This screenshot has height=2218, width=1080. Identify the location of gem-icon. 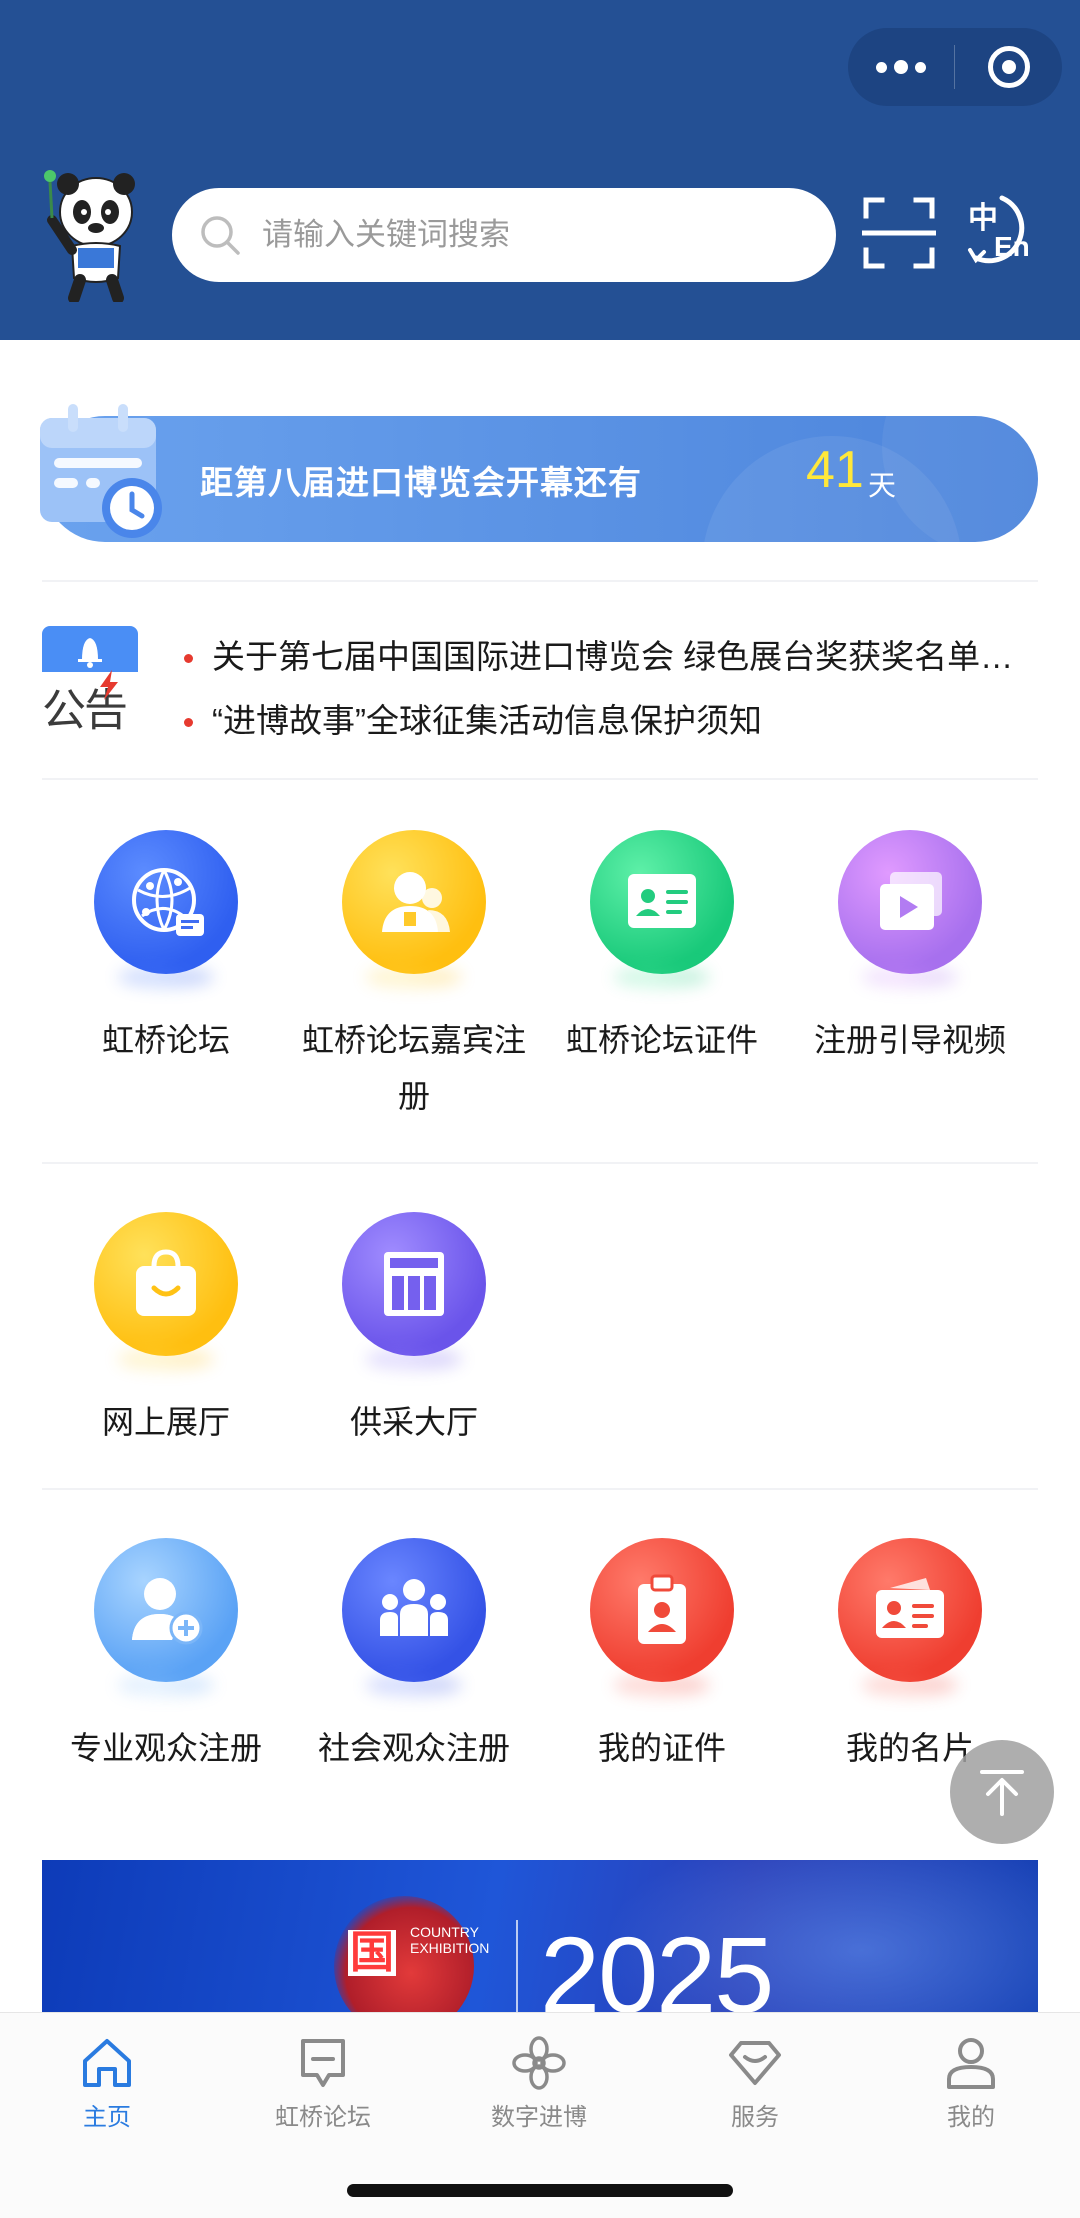
(755, 2063).